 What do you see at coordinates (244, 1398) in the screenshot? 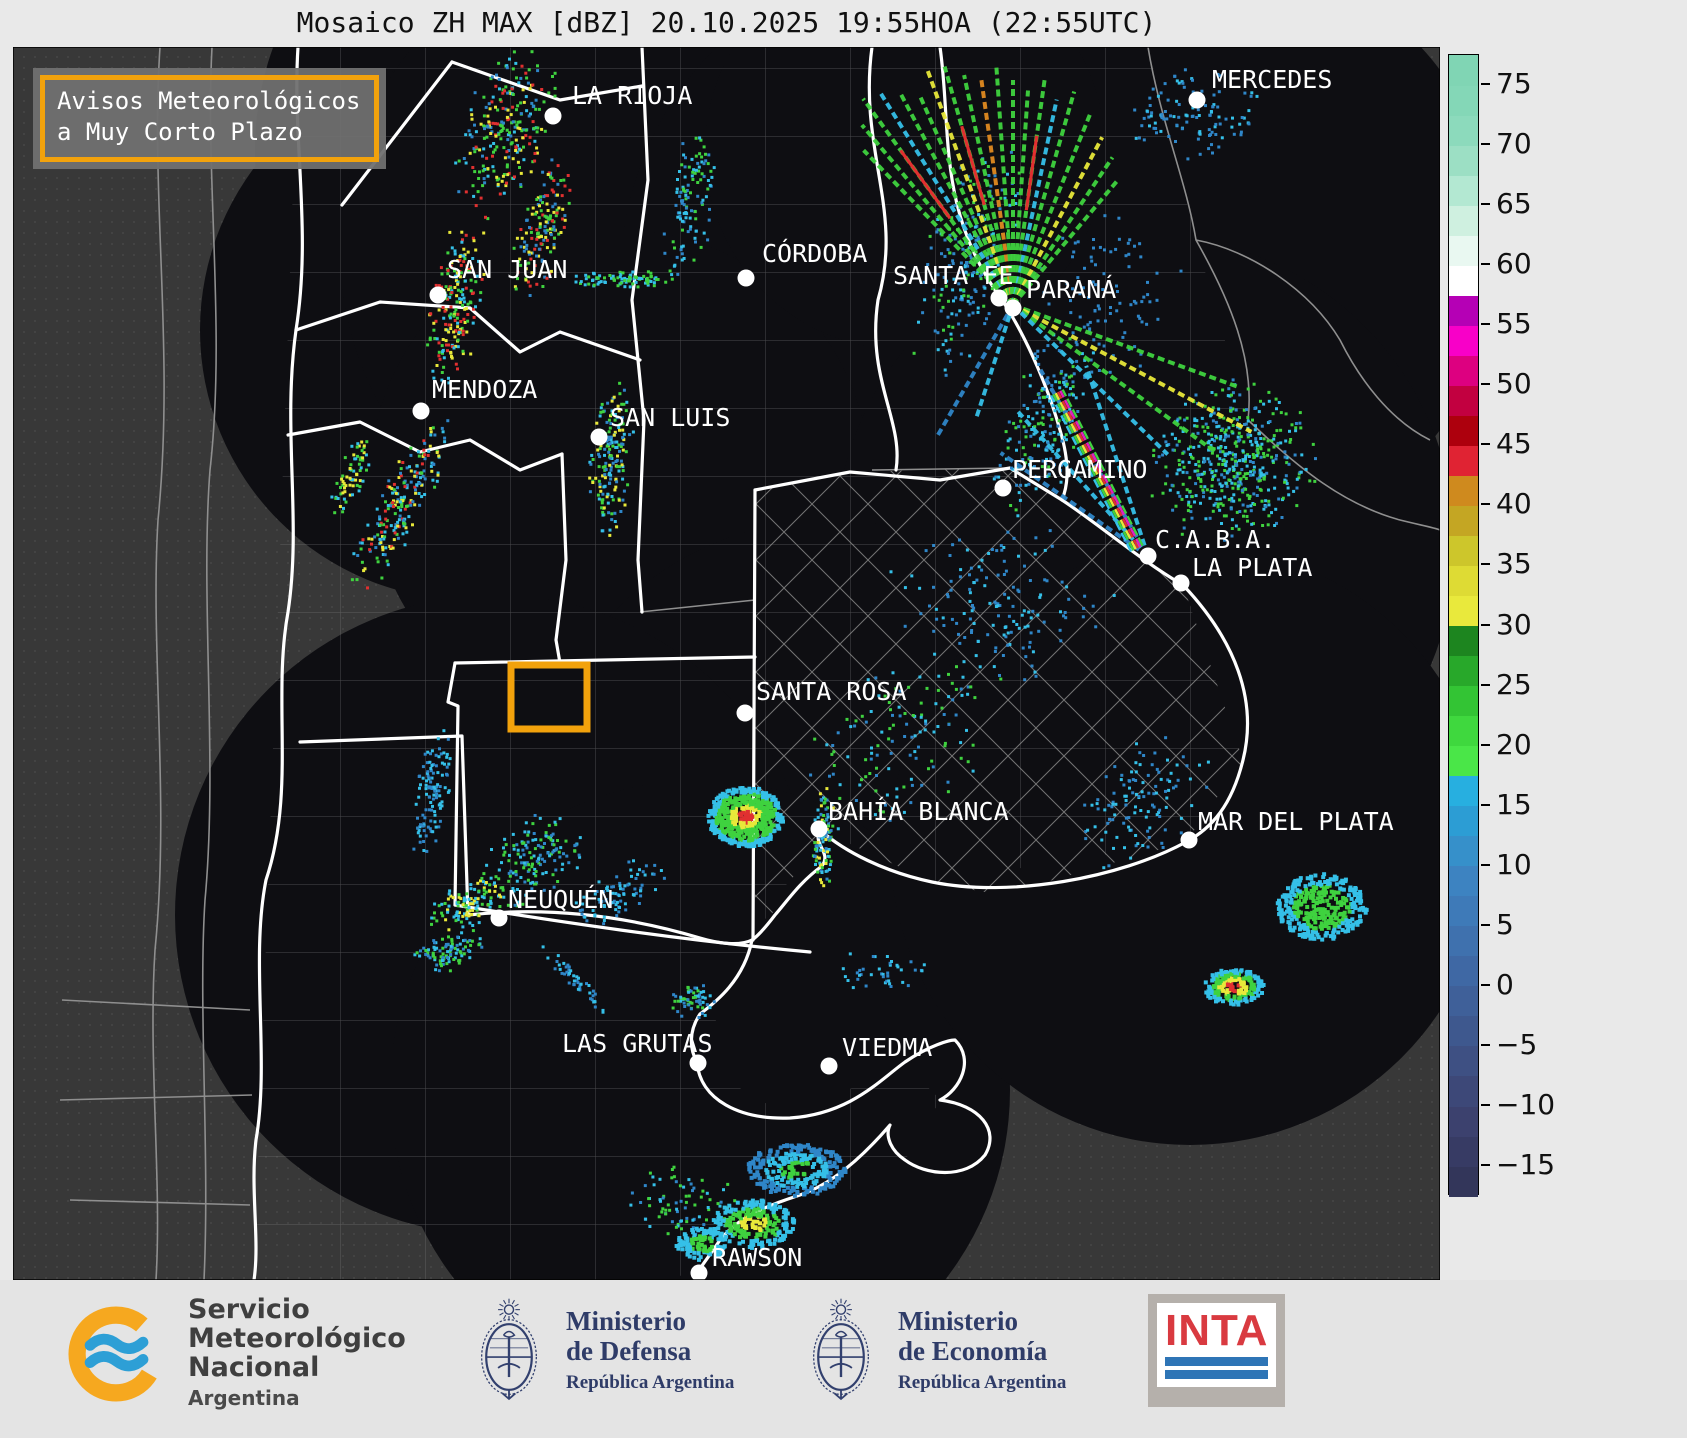
I see `smn-line4: Argentina` at bounding box center [244, 1398].